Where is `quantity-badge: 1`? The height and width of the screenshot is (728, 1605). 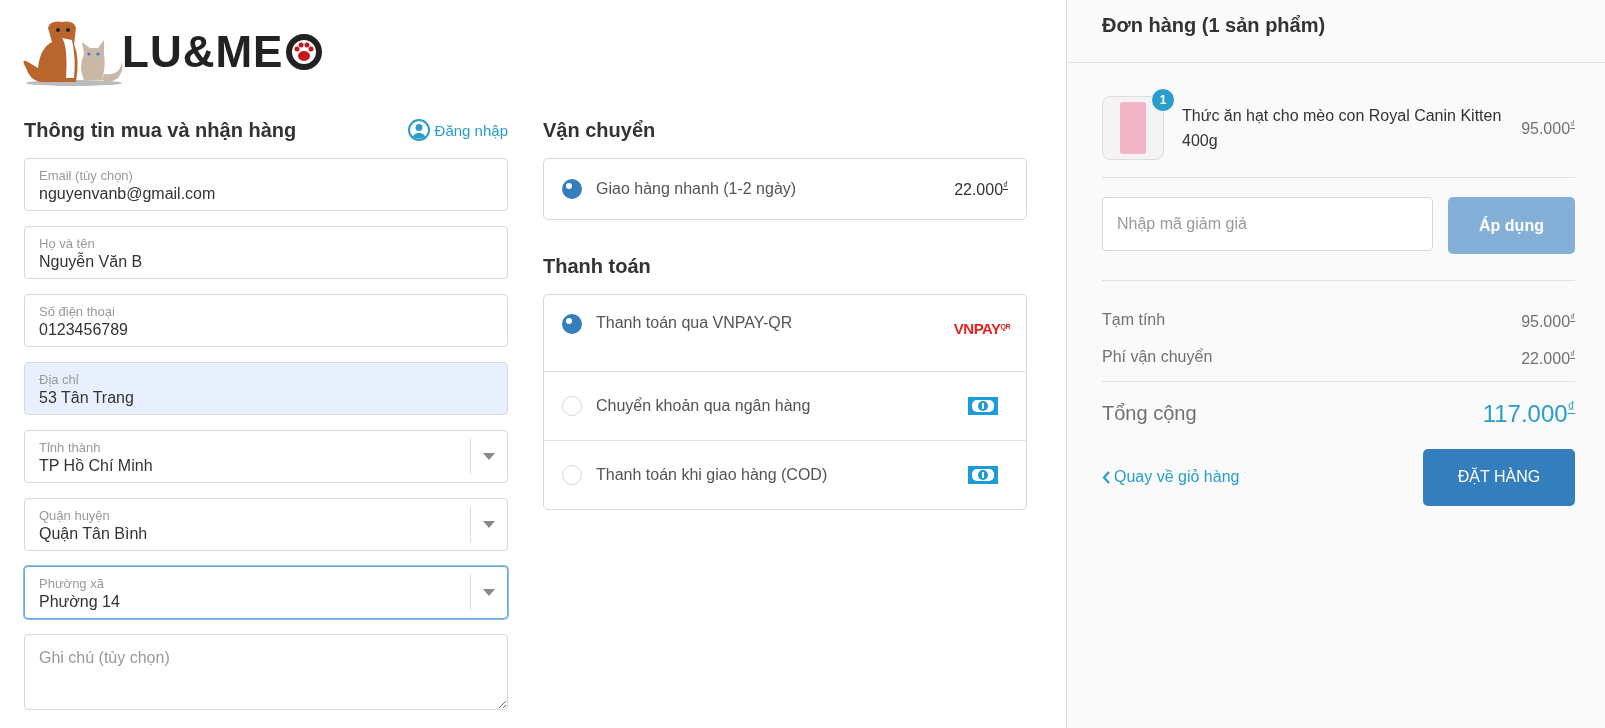 quantity-badge: 1 is located at coordinates (1163, 100).